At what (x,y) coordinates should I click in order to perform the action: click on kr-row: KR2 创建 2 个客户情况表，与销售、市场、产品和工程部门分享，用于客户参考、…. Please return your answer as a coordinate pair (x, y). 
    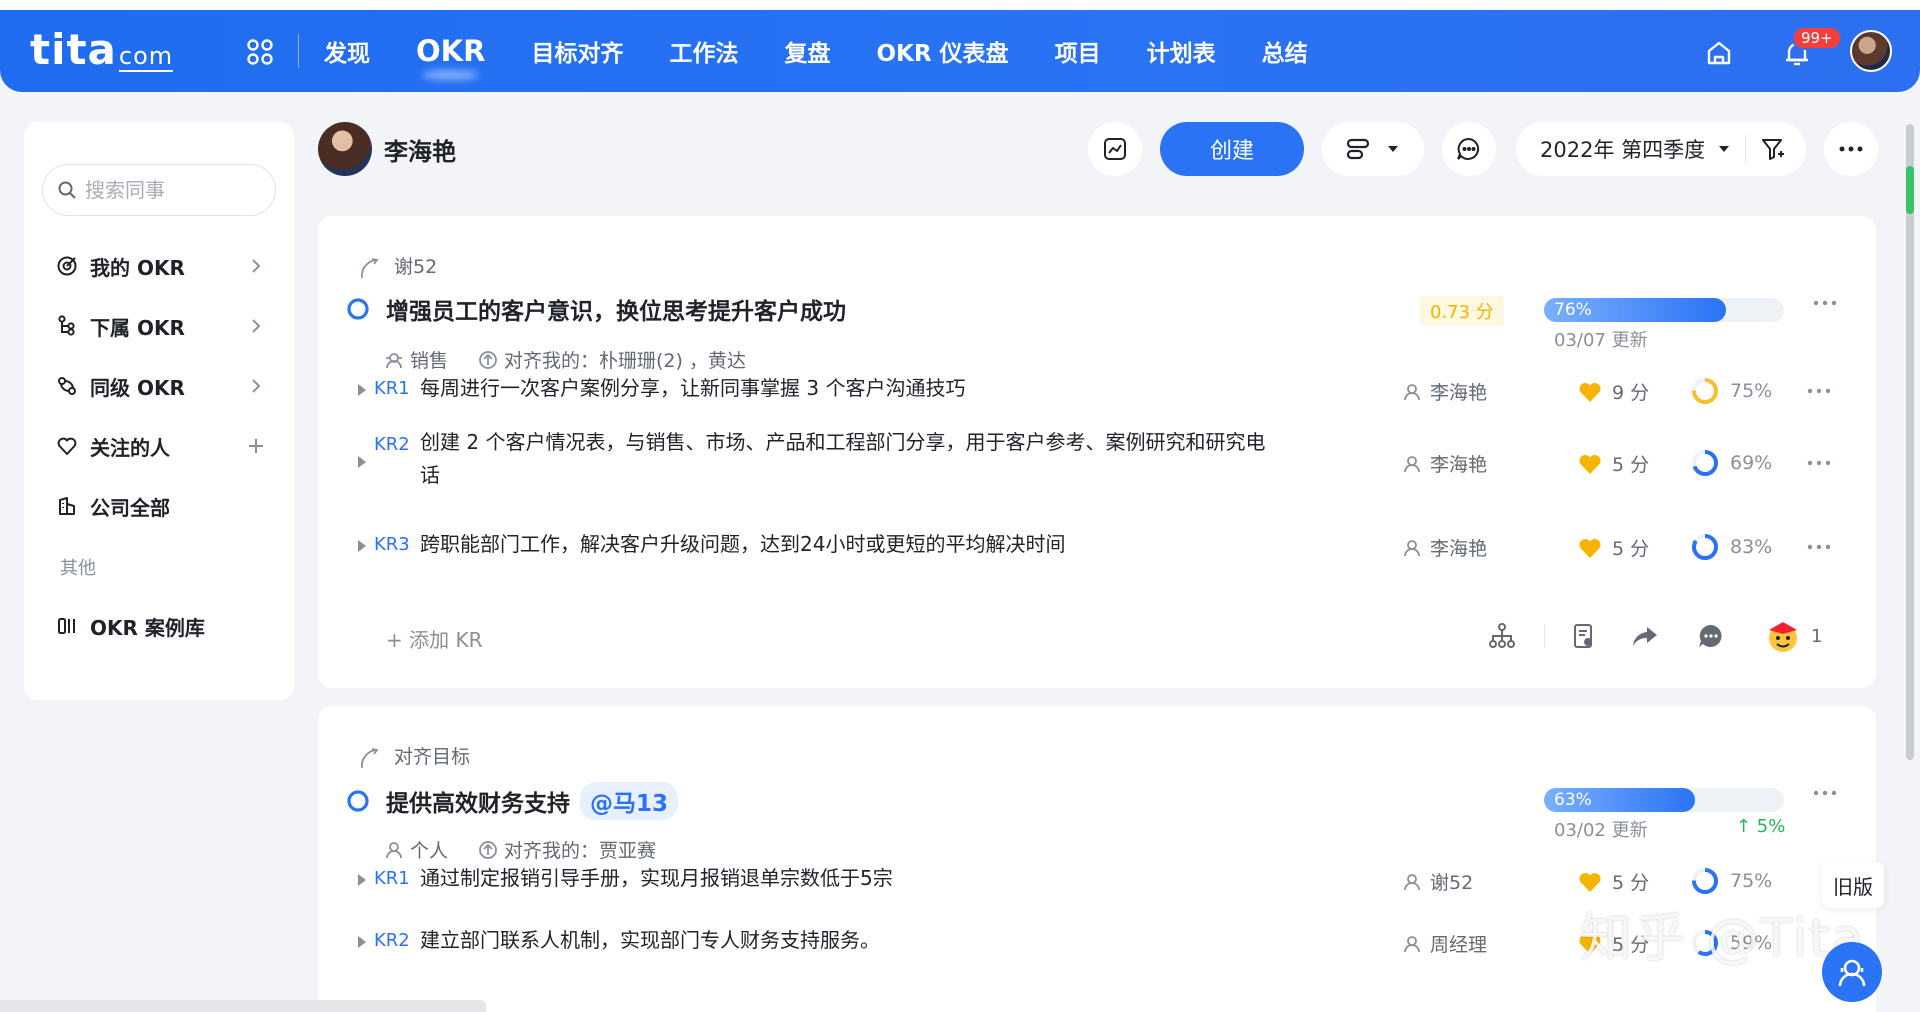
    Looking at the image, I should click on (1108, 462).